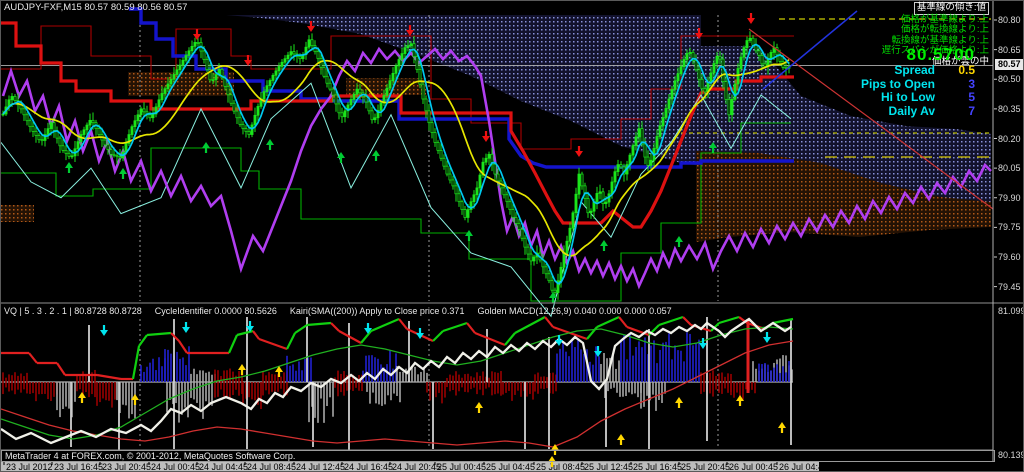  What do you see at coordinates (29, 467) in the screenshot?
I see `time-axis-label: 23 Jul 2012` at bounding box center [29, 467].